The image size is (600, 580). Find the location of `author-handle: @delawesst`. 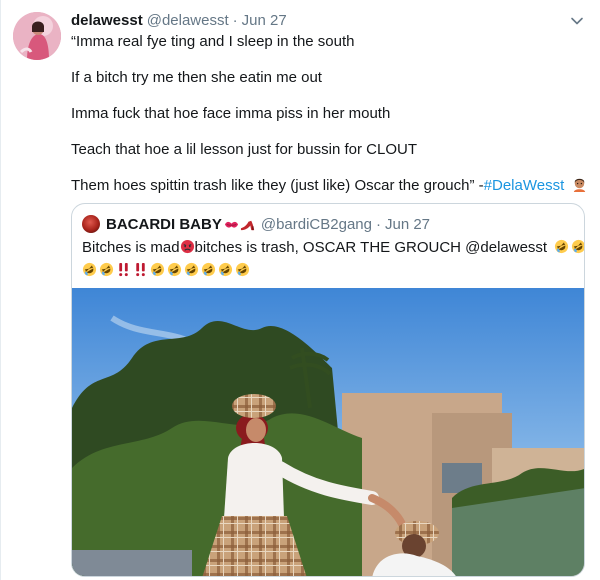

author-handle: @delawesst is located at coordinates (188, 20).